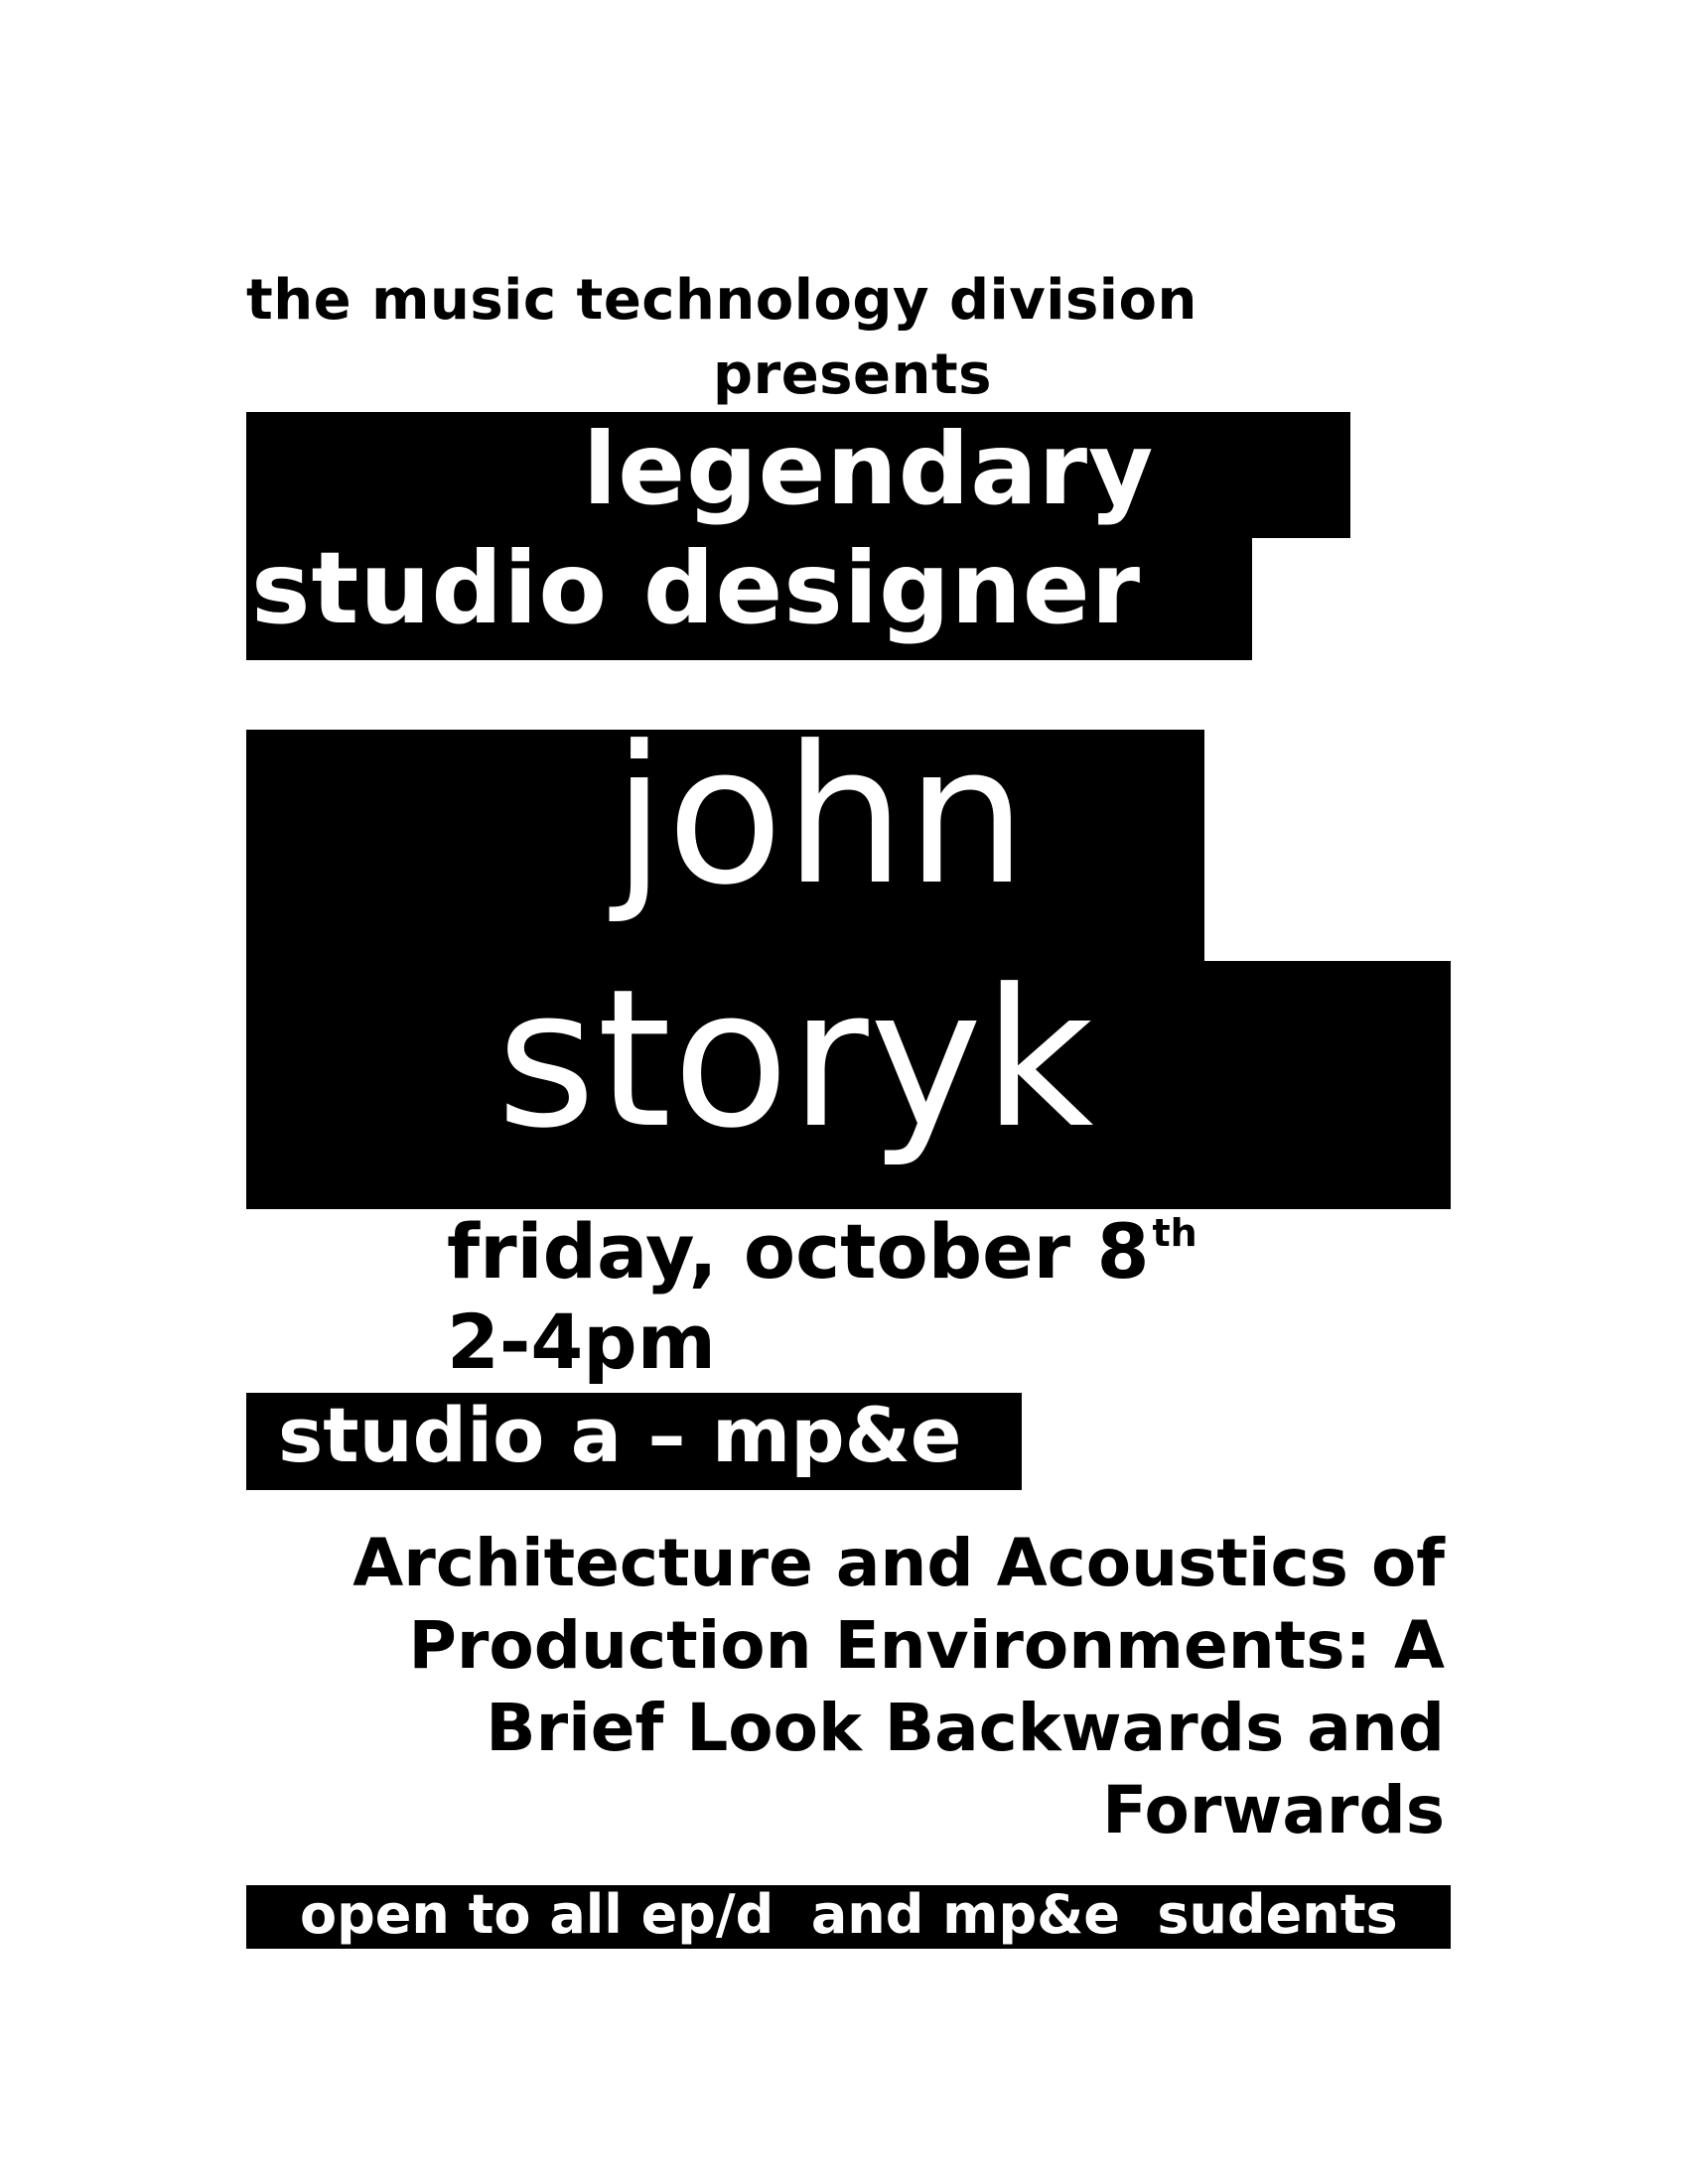 The image size is (1688, 2184). What do you see at coordinates (869, 469) in the screenshot?
I see `billing-line-legendary: legendary` at bounding box center [869, 469].